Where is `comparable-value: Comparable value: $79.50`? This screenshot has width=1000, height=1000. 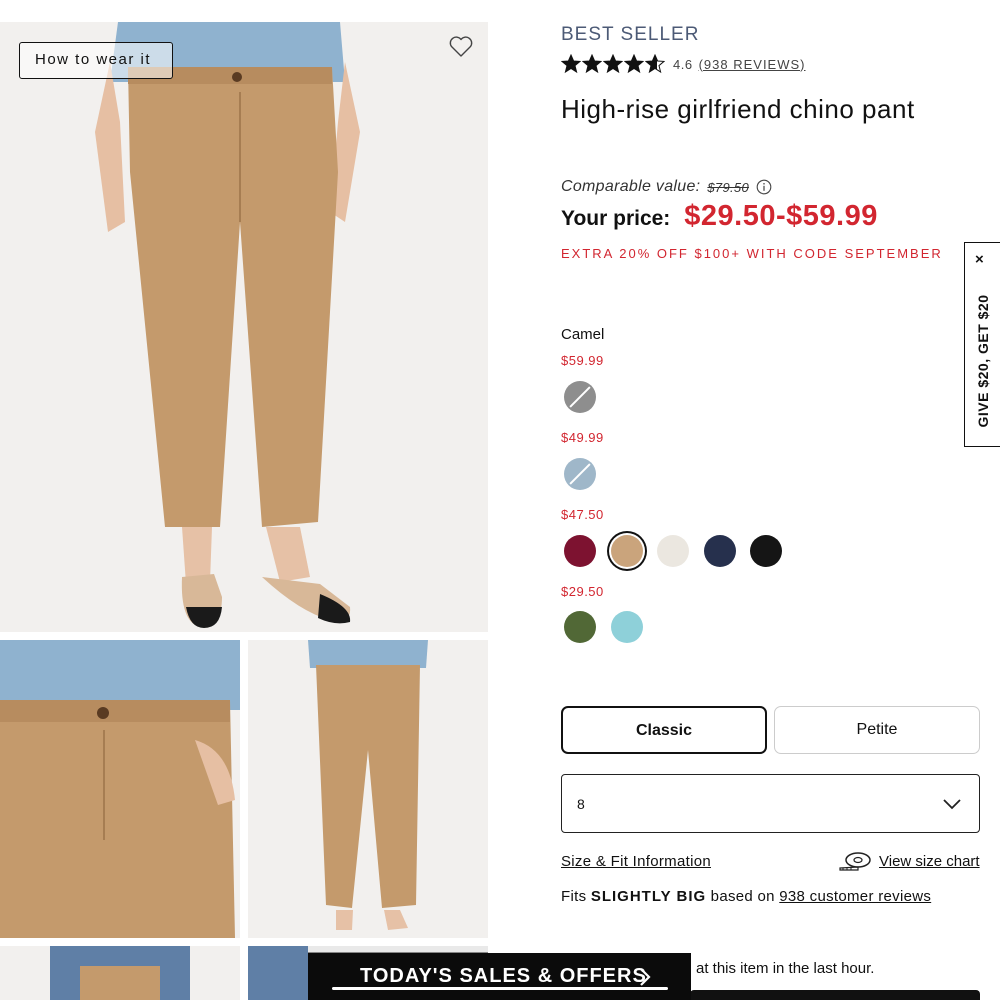
comparable-value: Comparable value: $79.50 is located at coordinates (666, 187).